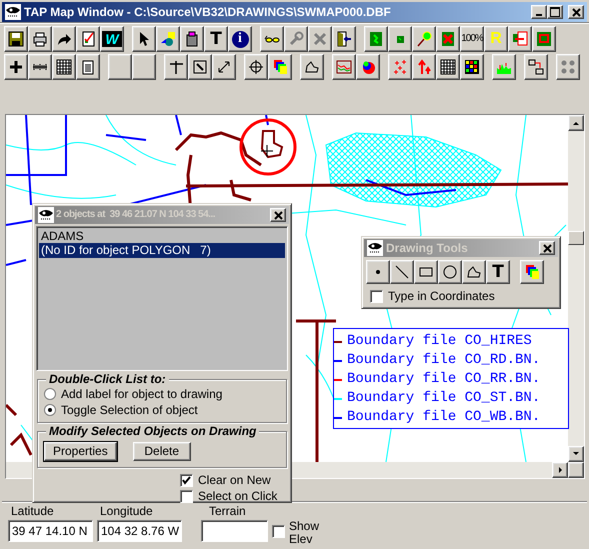  Describe the element at coordinates (234, 480) in the screenshot. I see `checkbox-label: Clear on New` at that location.